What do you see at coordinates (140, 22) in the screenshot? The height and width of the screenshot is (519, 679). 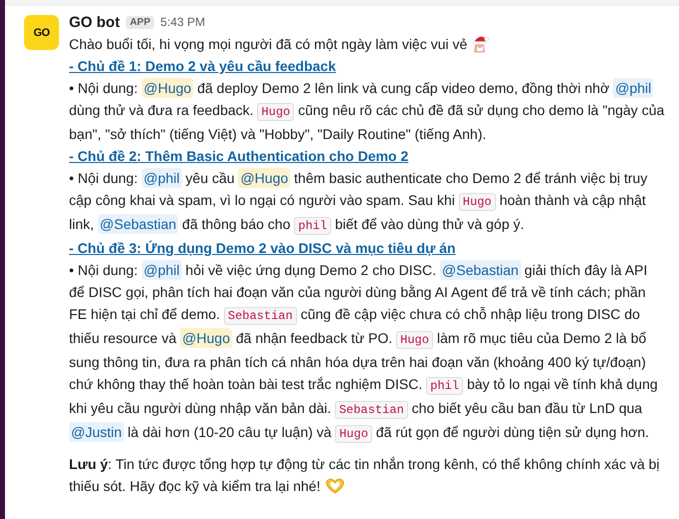 I see `app-badge: APP` at bounding box center [140, 22].